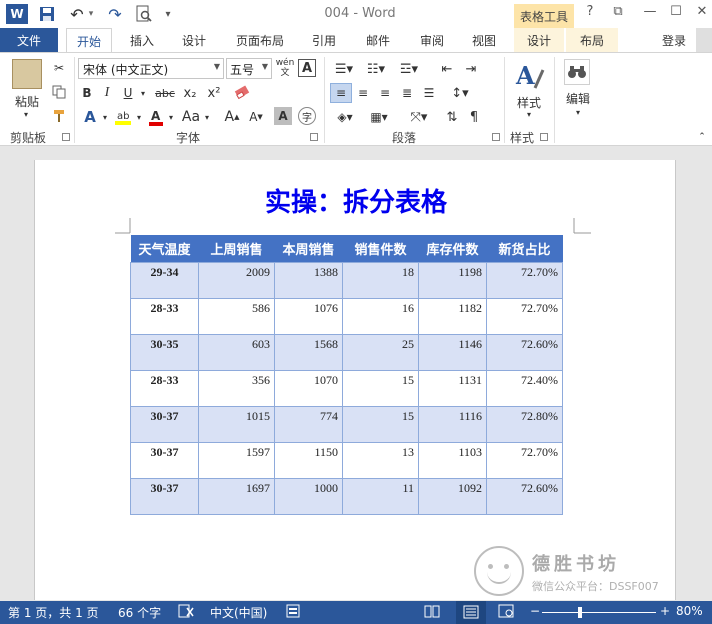  I want to click on web-layout-icon, so click(506, 612).